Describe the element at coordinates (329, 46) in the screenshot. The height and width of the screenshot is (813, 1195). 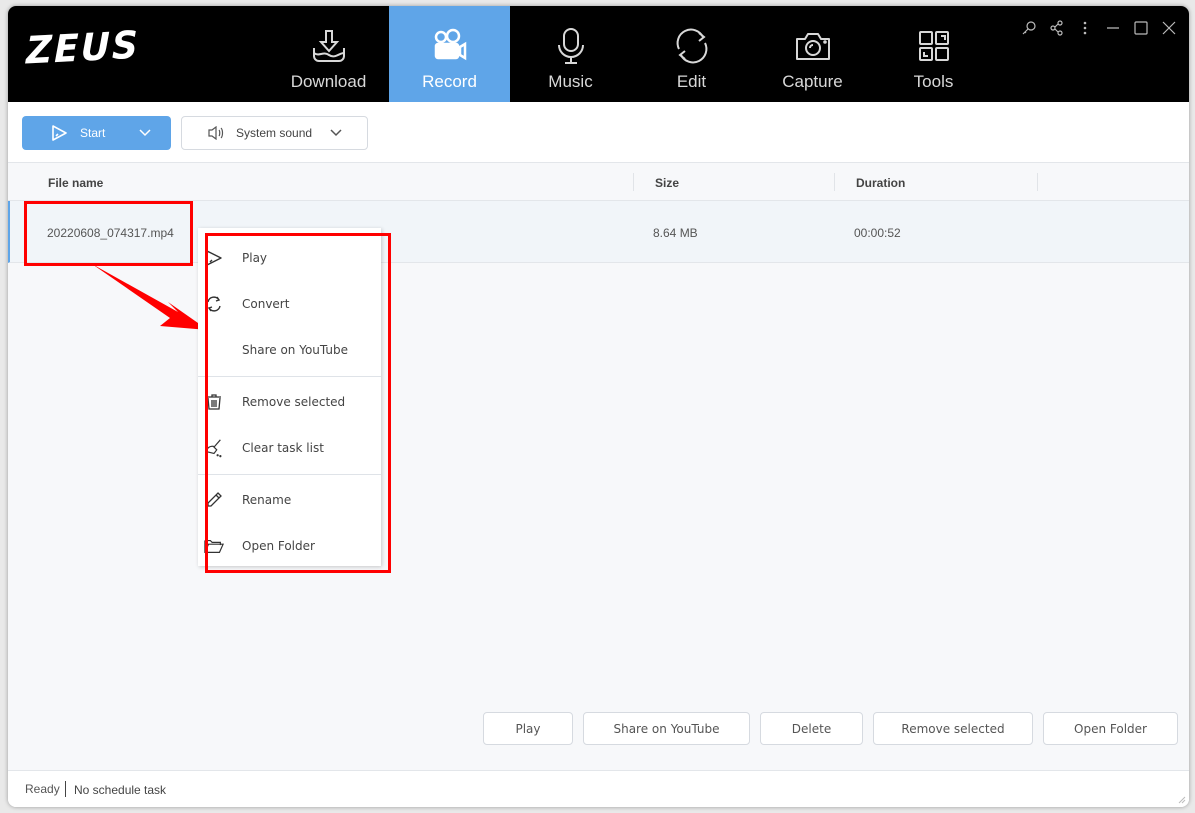
I see `download-icon` at that location.